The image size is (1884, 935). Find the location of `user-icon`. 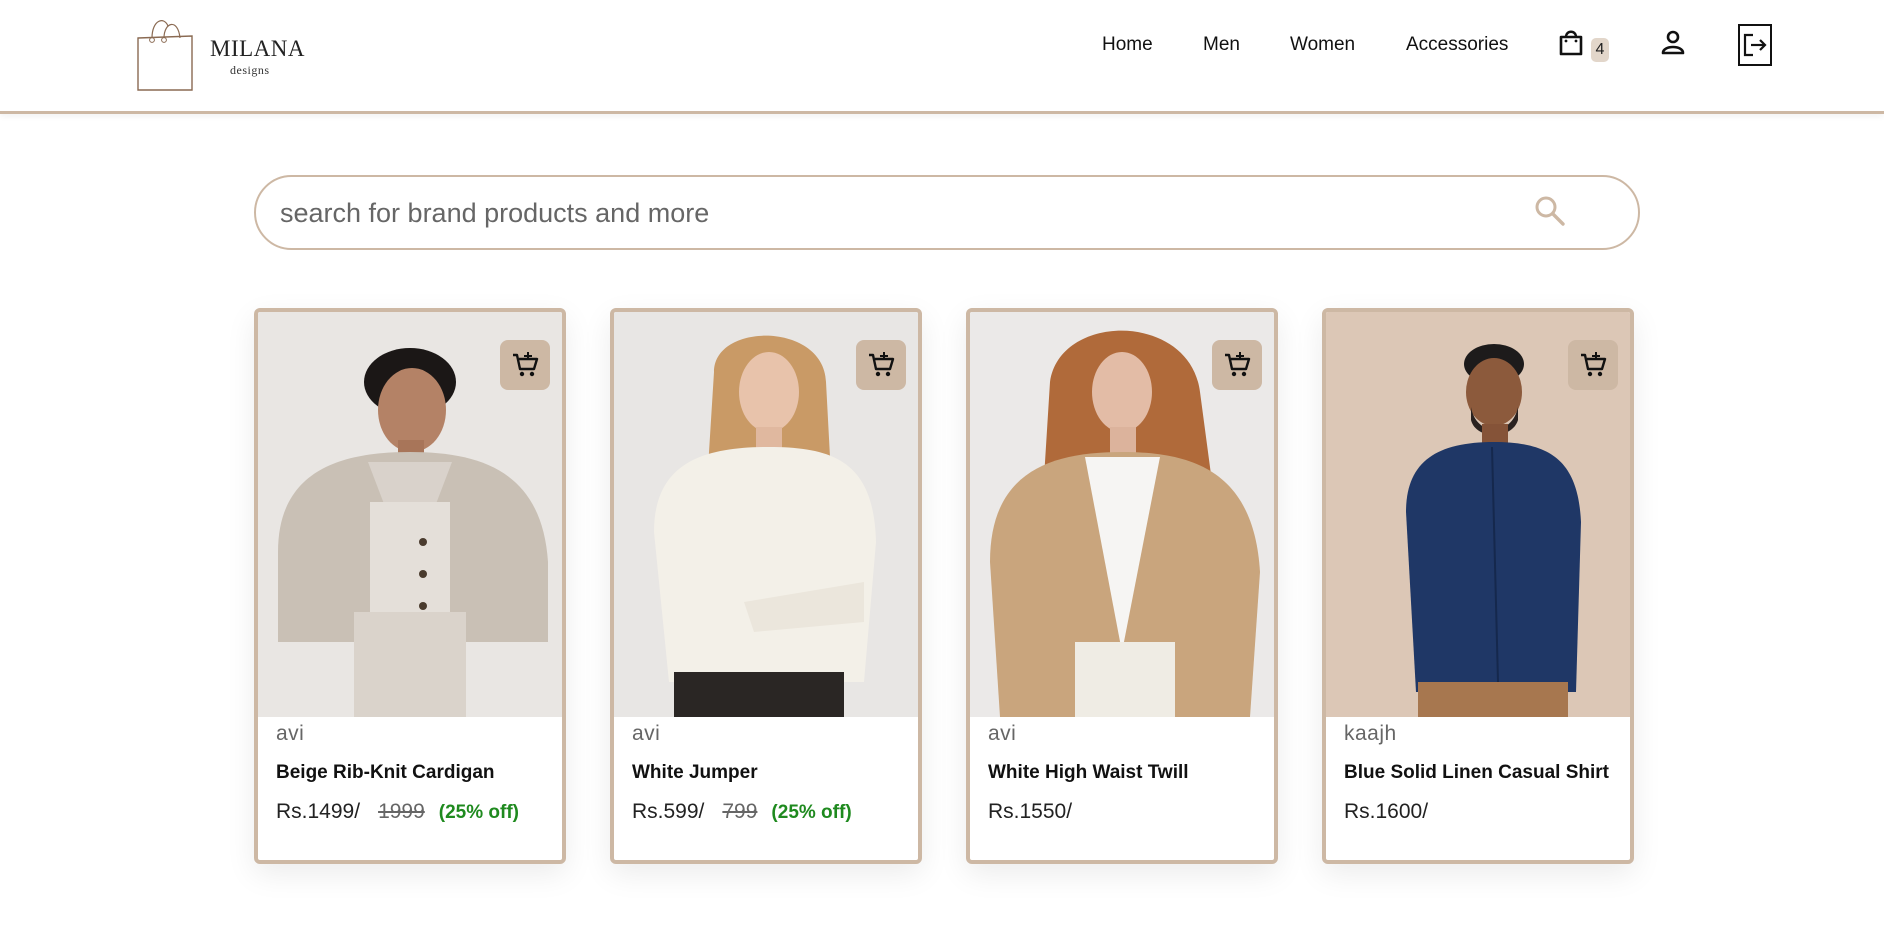

user-icon is located at coordinates (1673, 42).